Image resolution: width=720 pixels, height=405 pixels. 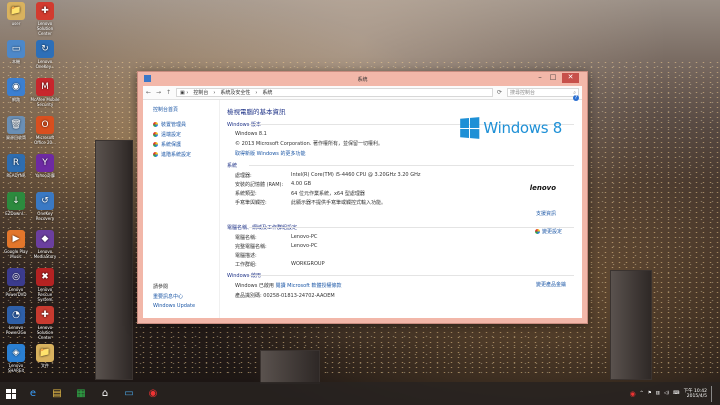 What do you see at coordinates (45, 239) in the screenshot?
I see `app-icon: ◆` at bounding box center [45, 239].